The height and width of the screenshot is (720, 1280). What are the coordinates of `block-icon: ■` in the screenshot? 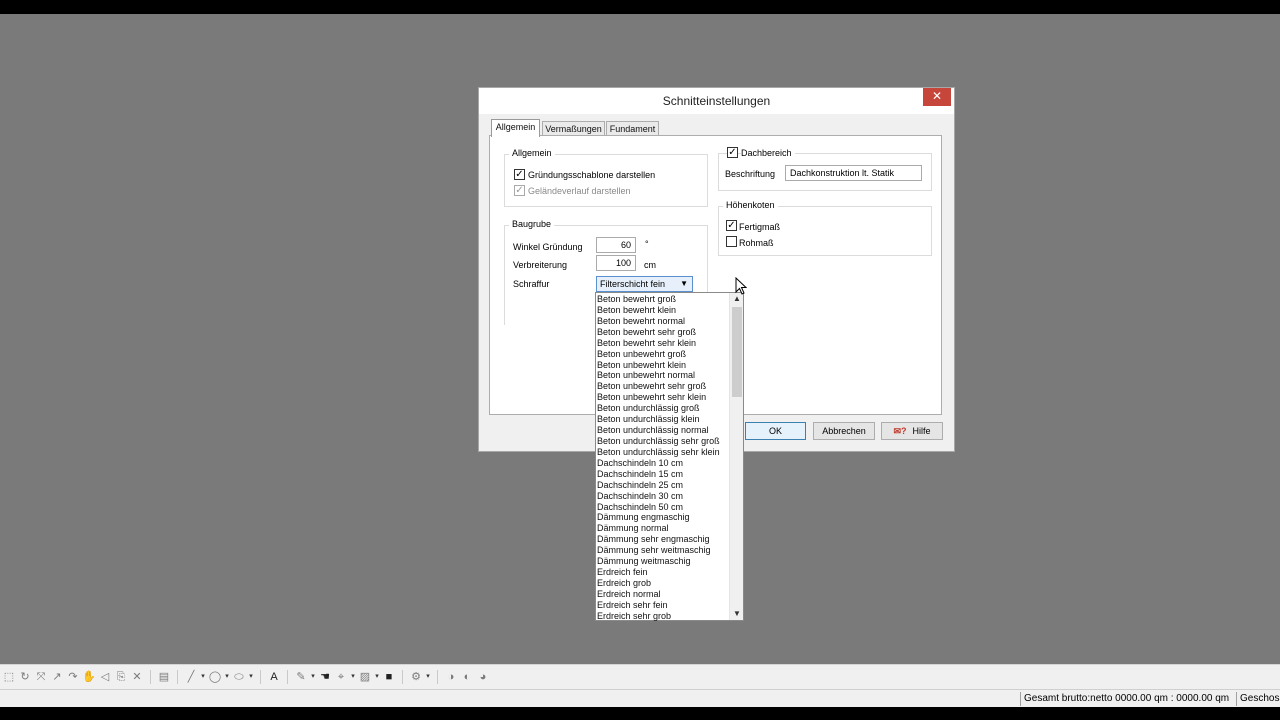 It's located at (389, 677).